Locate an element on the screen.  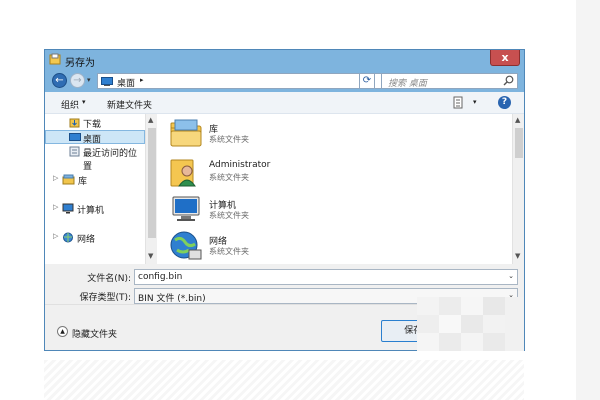
filename-value: config.bin is located at coordinates (160, 277).